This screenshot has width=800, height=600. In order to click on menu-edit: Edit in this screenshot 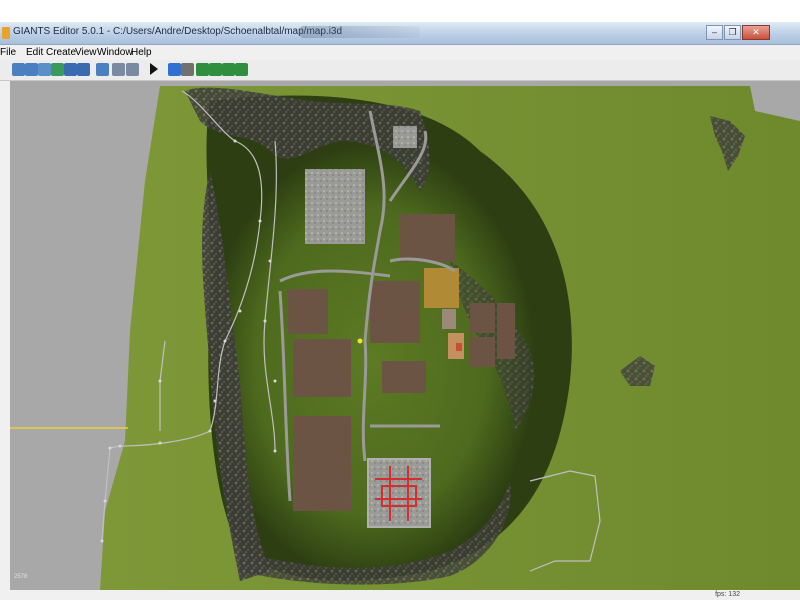, I will do `click(34, 52)`.